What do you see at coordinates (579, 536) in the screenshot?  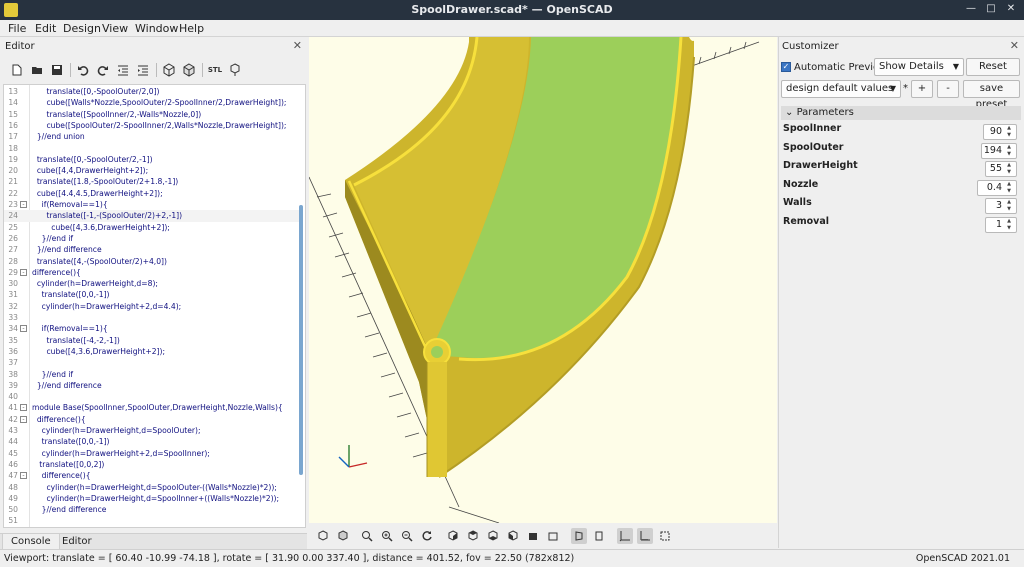 I see `perspective-icon` at bounding box center [579, 536].